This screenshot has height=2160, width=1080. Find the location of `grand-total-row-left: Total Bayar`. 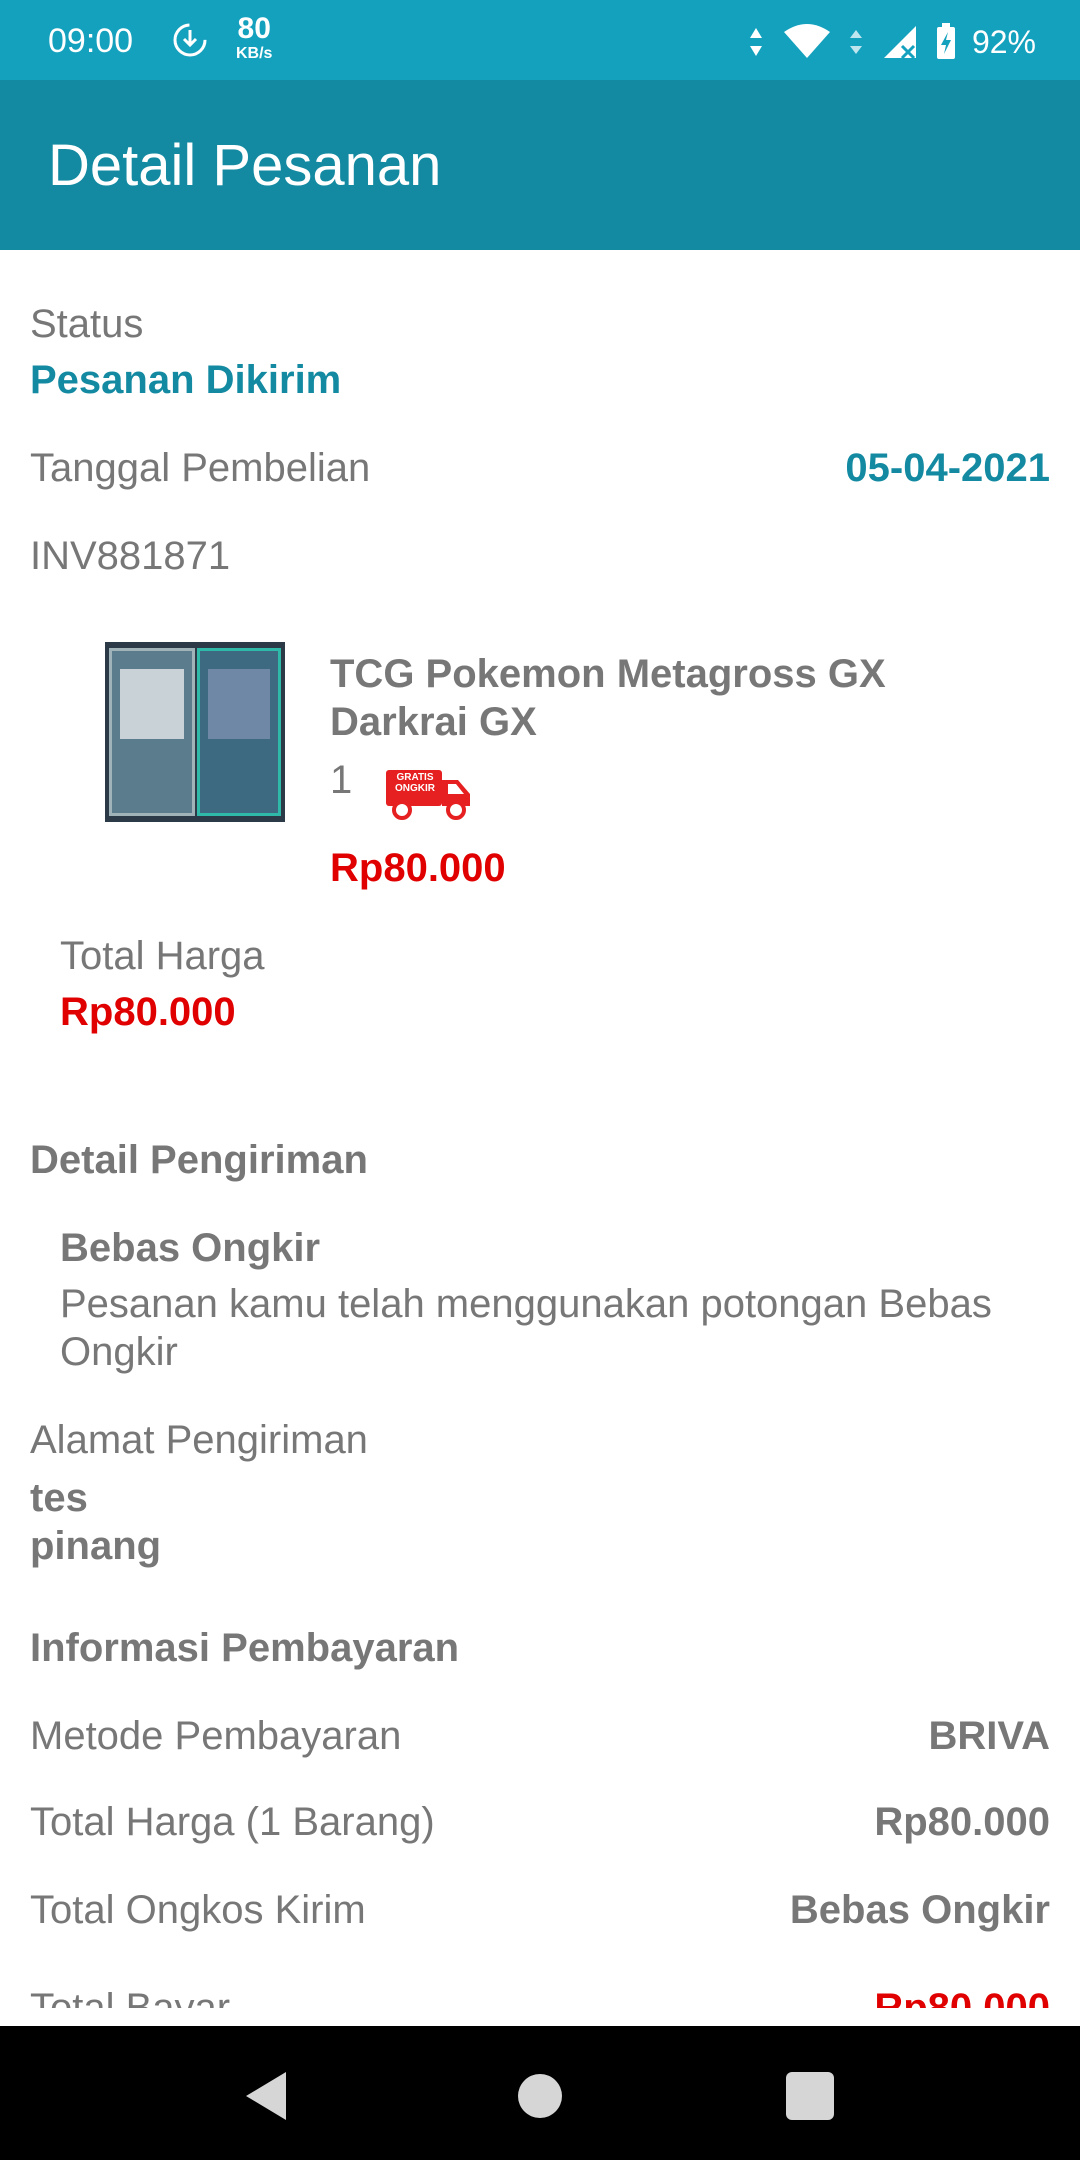

grand-total-row-left: Total Bayar is located at coordinates (130, 1997).